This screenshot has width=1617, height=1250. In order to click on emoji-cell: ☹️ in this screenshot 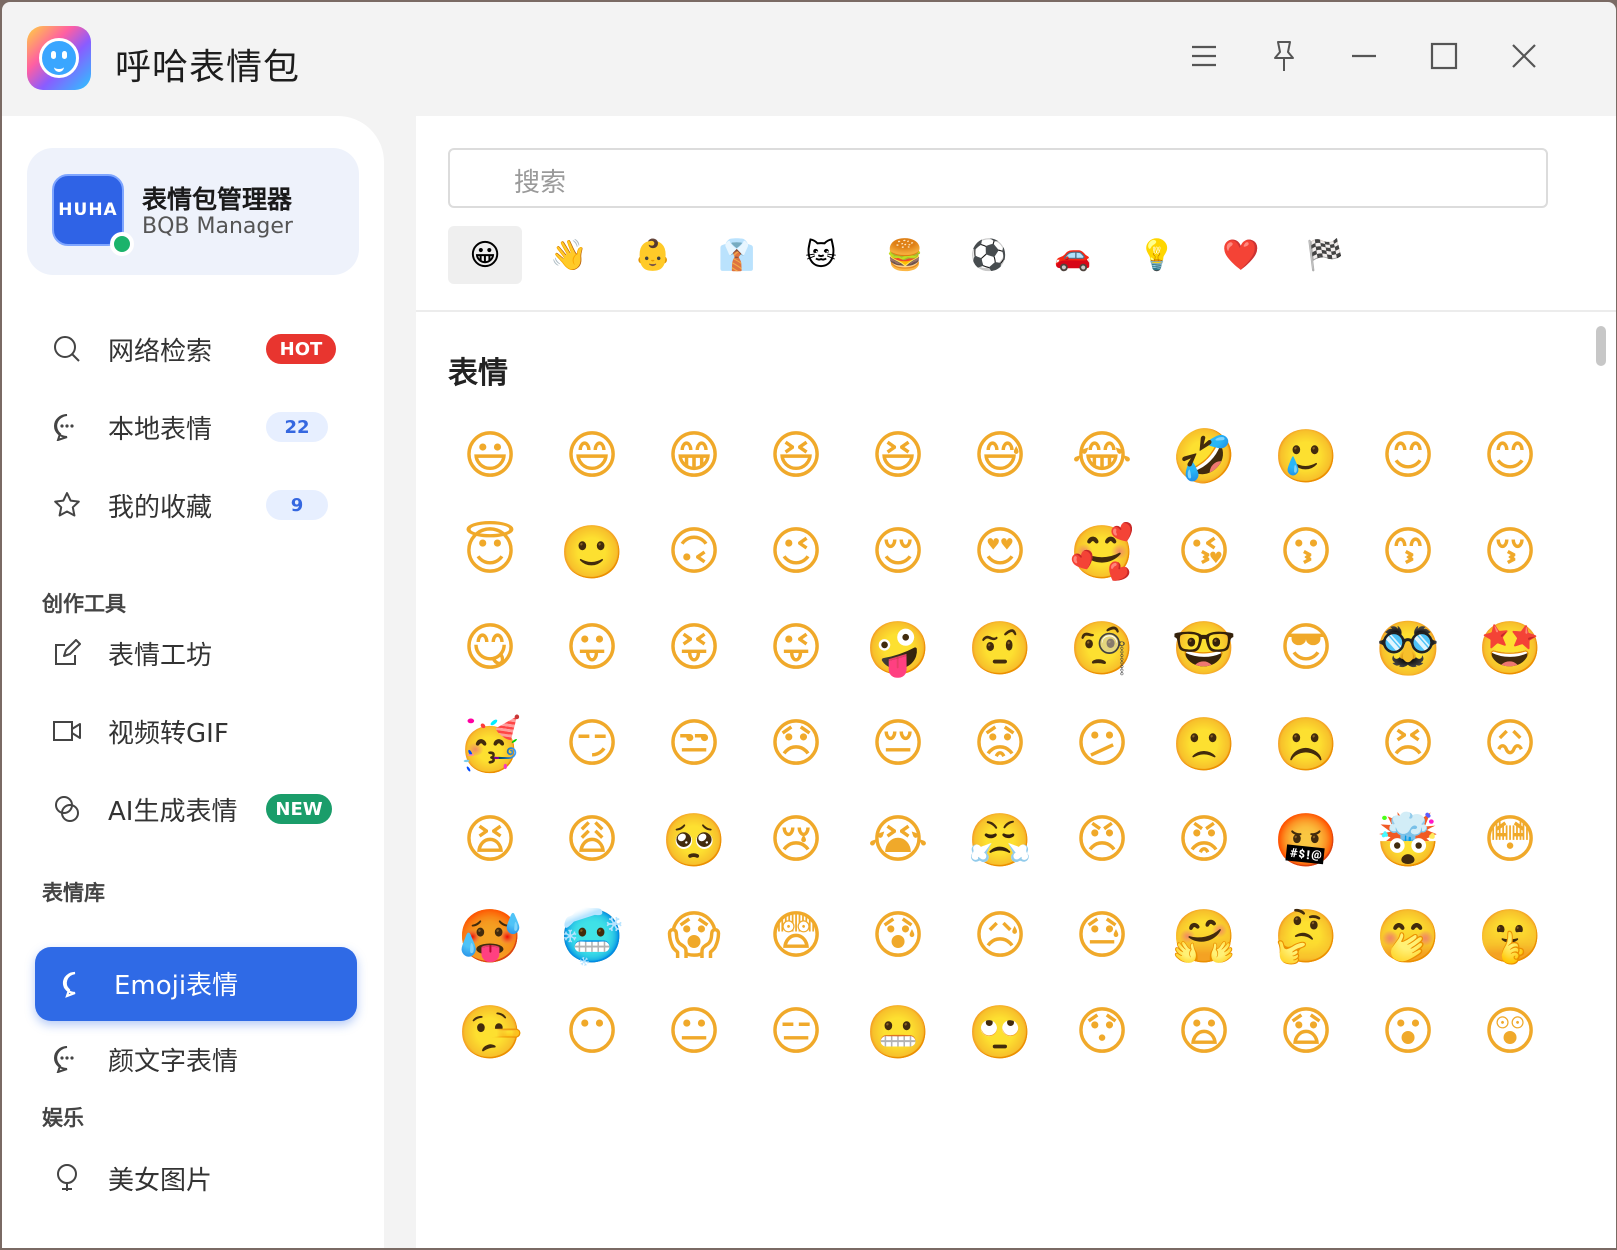, I will do `click(1306, 744)`.